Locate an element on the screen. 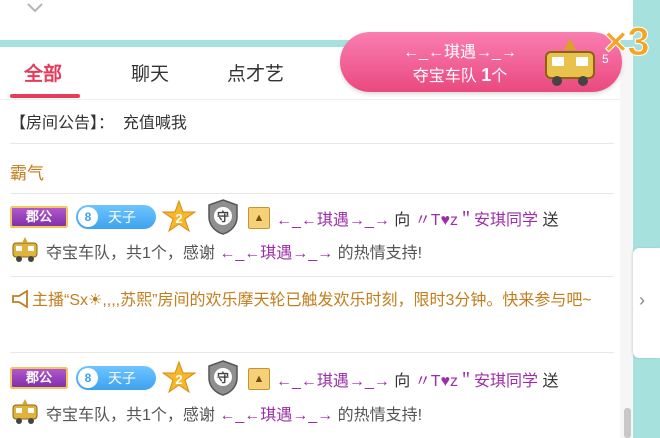  scrollbar-track is located at coordinates (626, 242).